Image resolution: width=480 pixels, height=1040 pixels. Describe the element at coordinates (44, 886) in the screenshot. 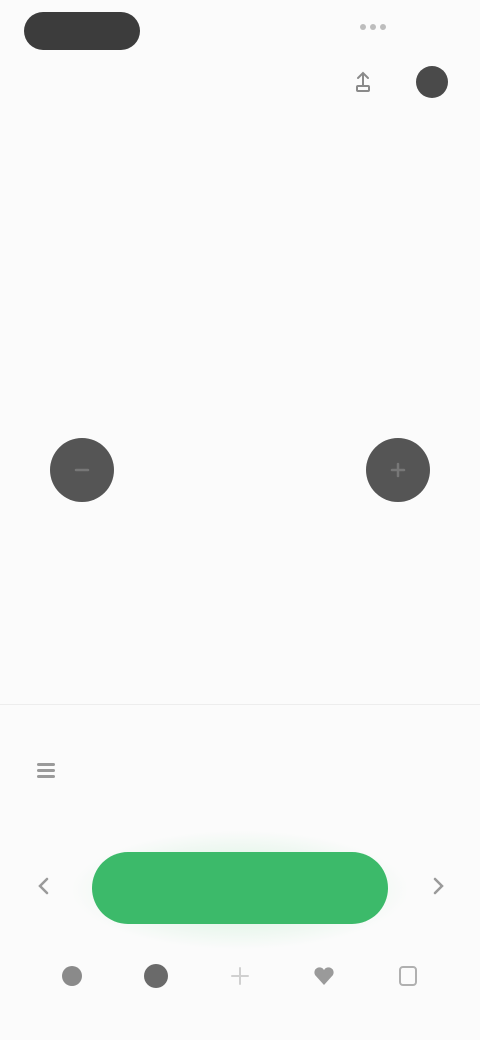

I see `back-arrow-icon` at that location.